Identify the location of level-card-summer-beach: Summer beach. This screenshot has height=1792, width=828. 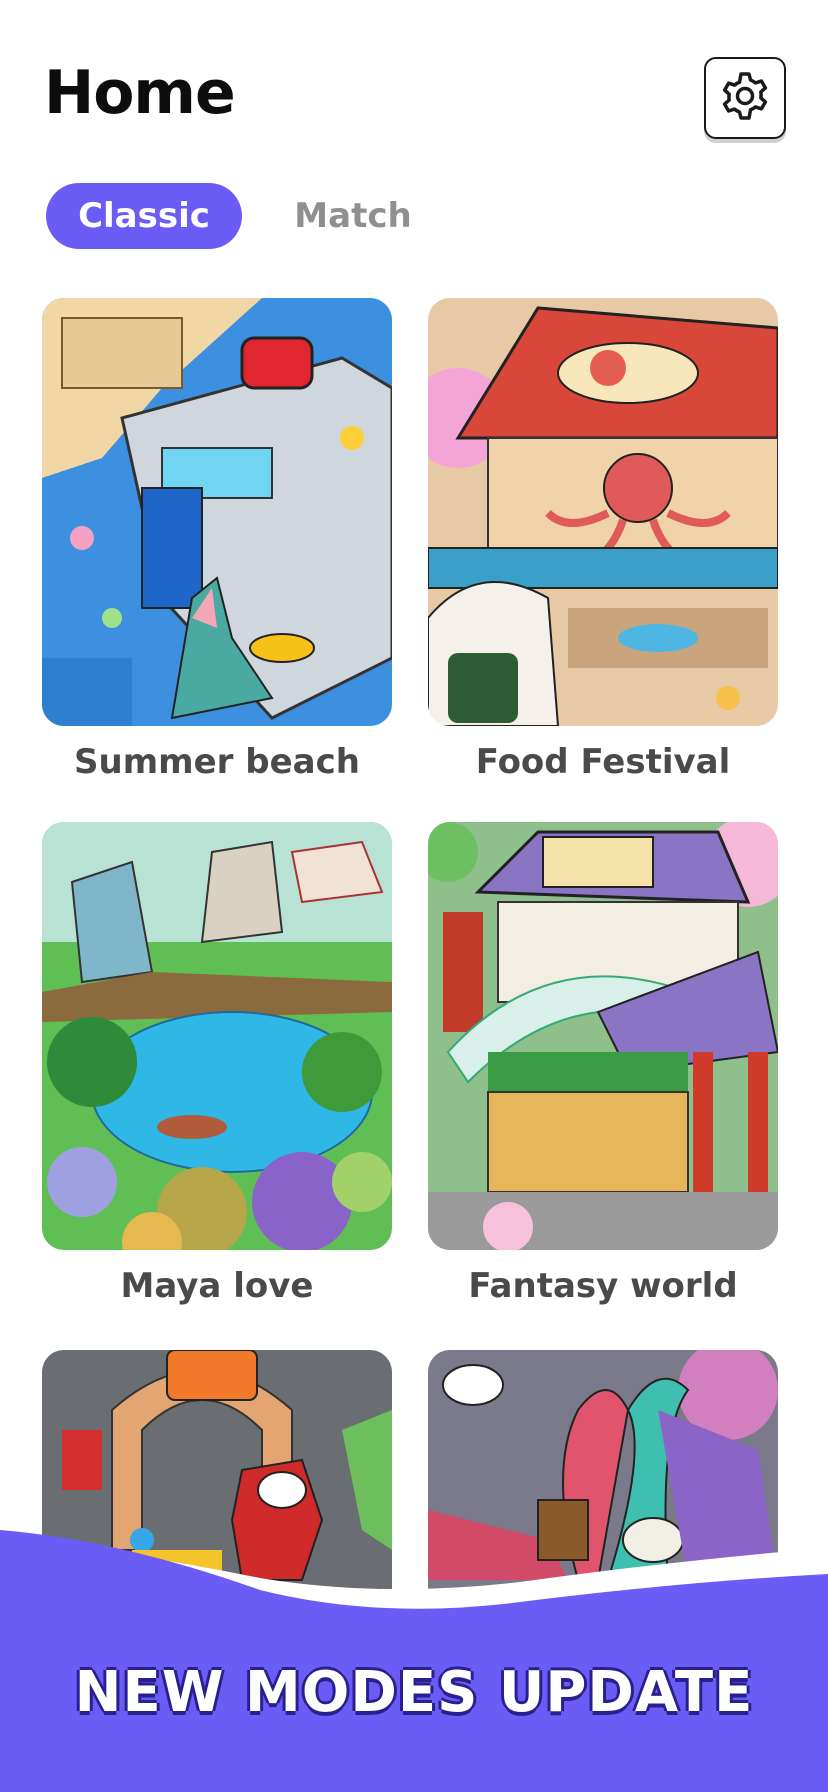
(217, 540).